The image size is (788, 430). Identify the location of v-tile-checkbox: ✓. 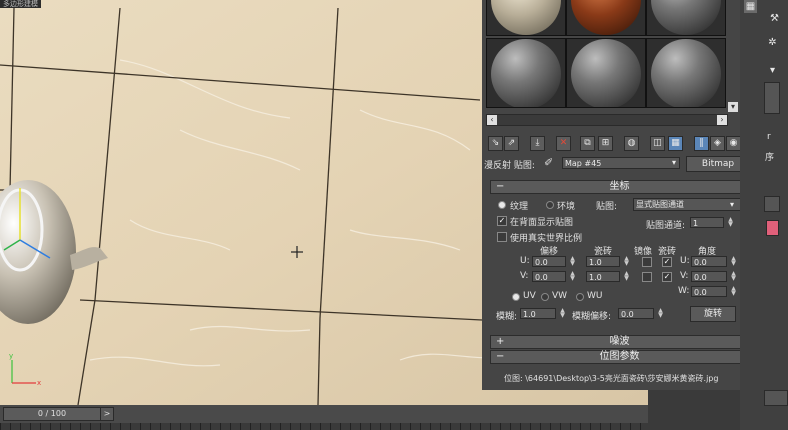
(667, 277).